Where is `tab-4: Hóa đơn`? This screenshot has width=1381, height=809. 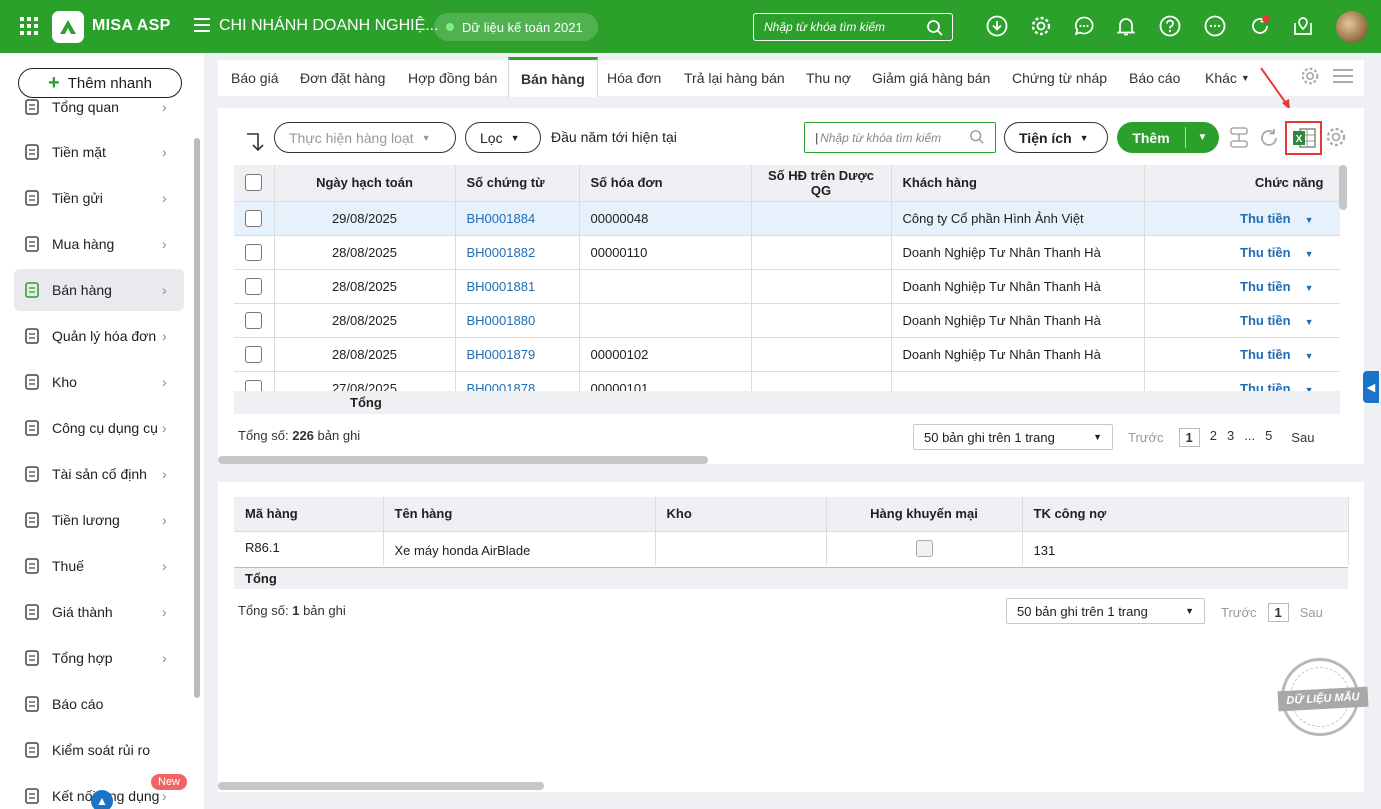
tab-4: Hóa đơn is located at coordinates (634, 78).